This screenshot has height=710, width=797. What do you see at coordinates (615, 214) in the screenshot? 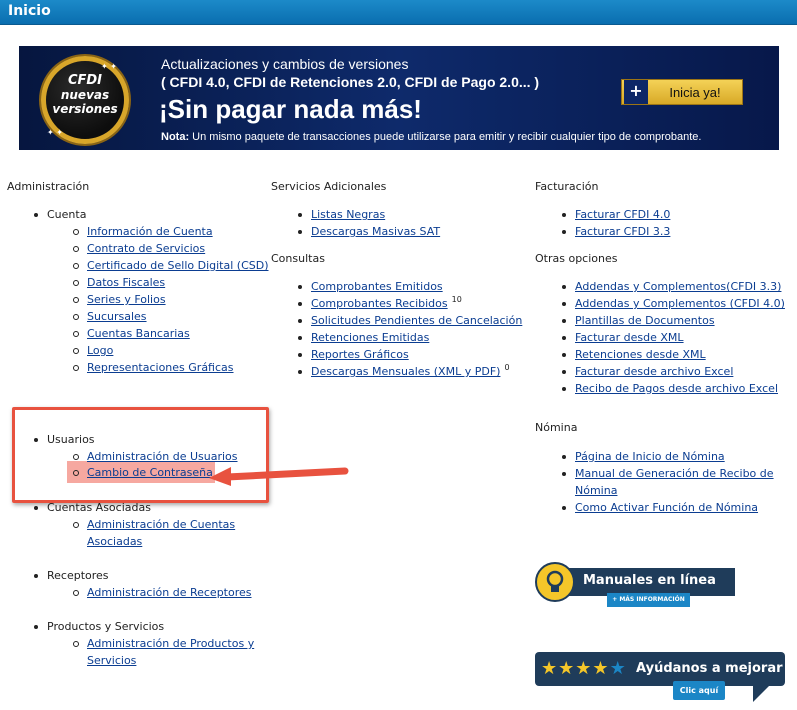
I see `link-facturar-cfdi-40: Facturar CFDI 4.0` at bounding box center [615, 214].